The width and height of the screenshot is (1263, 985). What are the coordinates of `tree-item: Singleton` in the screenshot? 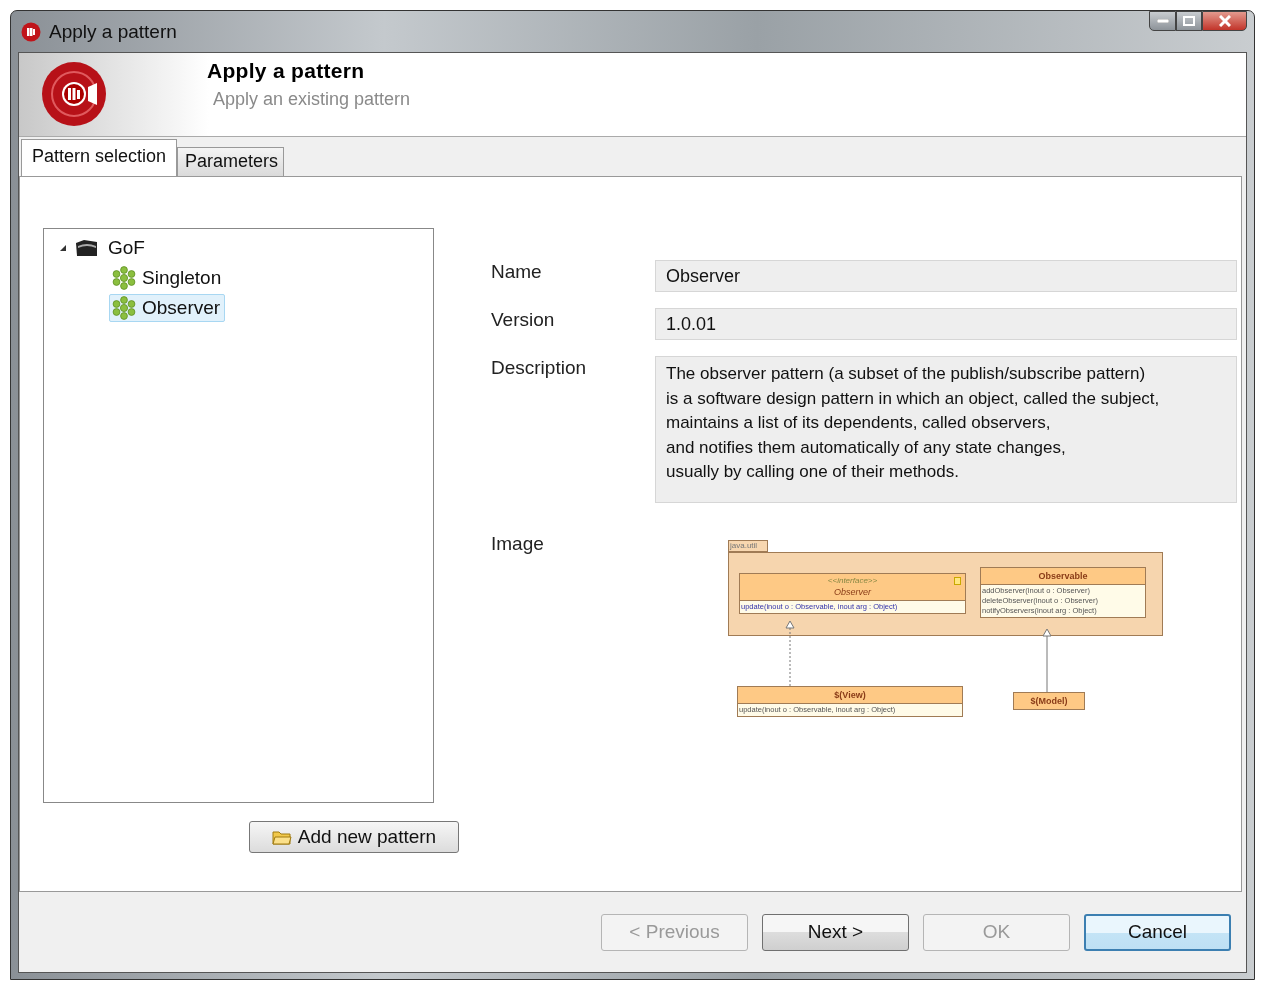 It's located at (168, 278).